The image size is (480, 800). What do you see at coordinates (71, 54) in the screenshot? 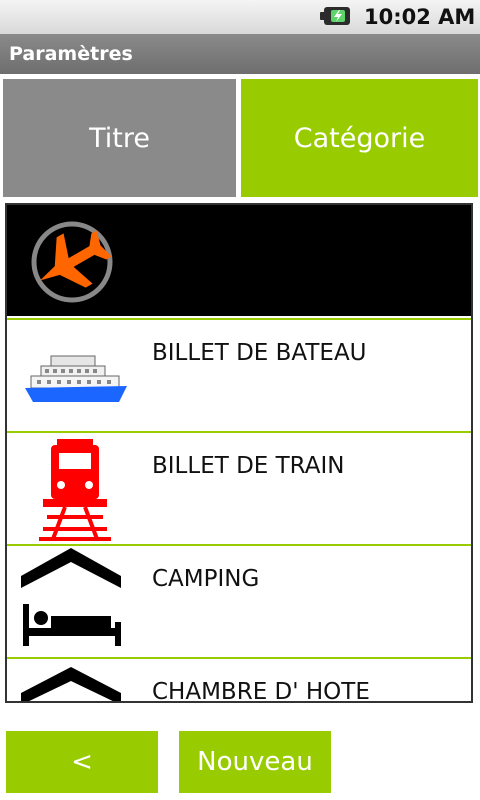
I see `page-title: Paramètres` at bounding box center [71, 54].